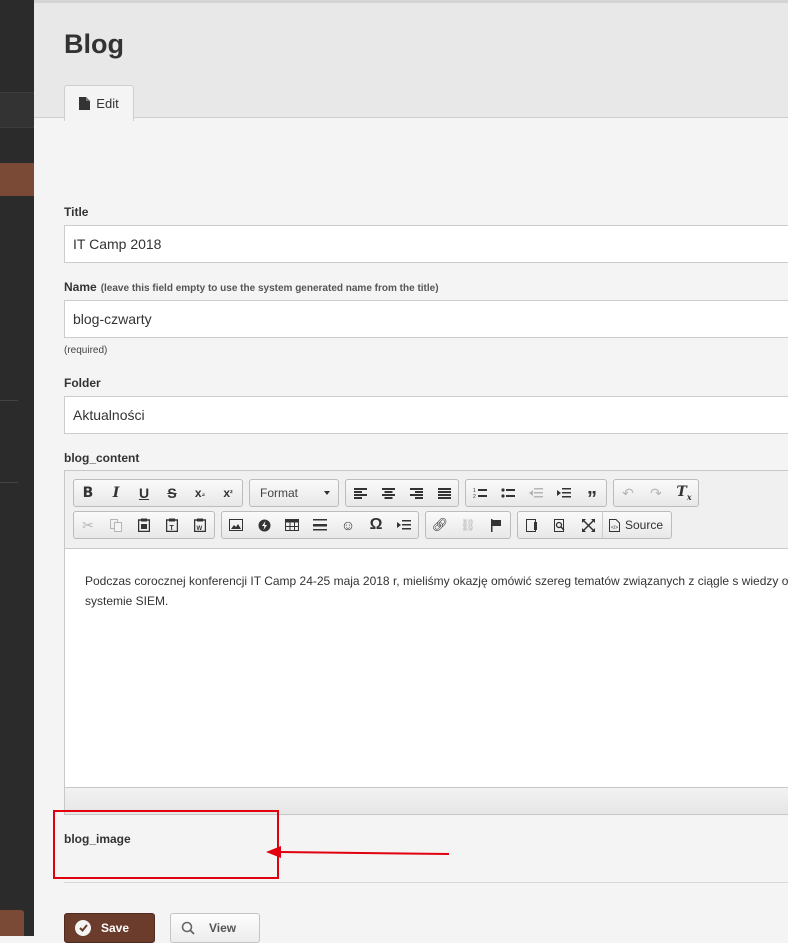 This screenshot has width=788, height=943. I want to click on insert-table-button, so click(292, 525).